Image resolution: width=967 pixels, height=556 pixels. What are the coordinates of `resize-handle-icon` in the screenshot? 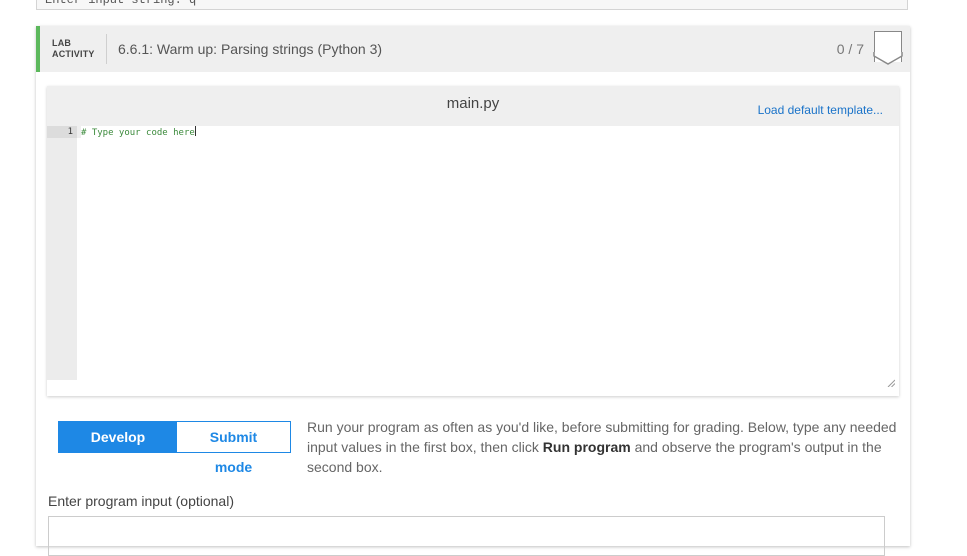 It's located at (891, 383).